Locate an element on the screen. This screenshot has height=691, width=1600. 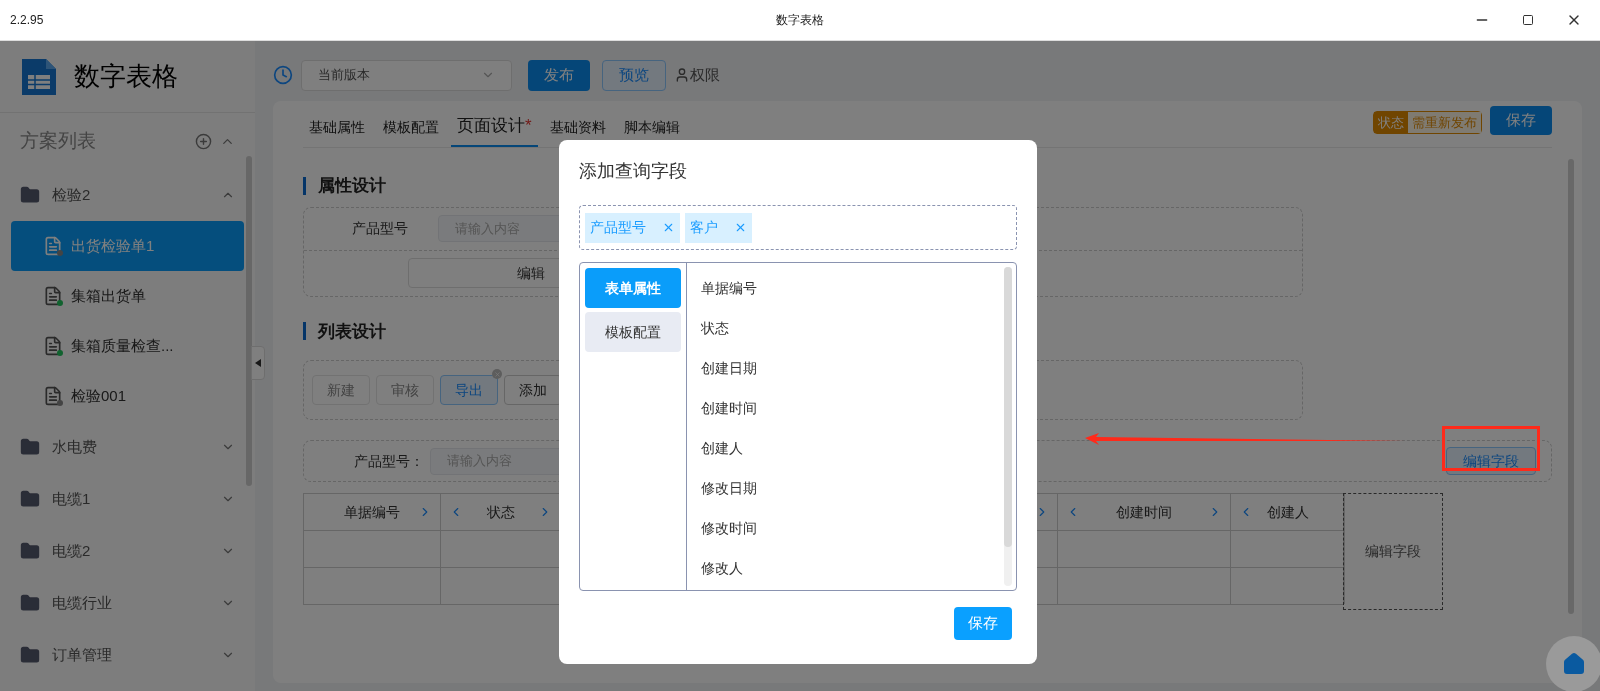
tag: 客户 is located at coordinates (718, 227).